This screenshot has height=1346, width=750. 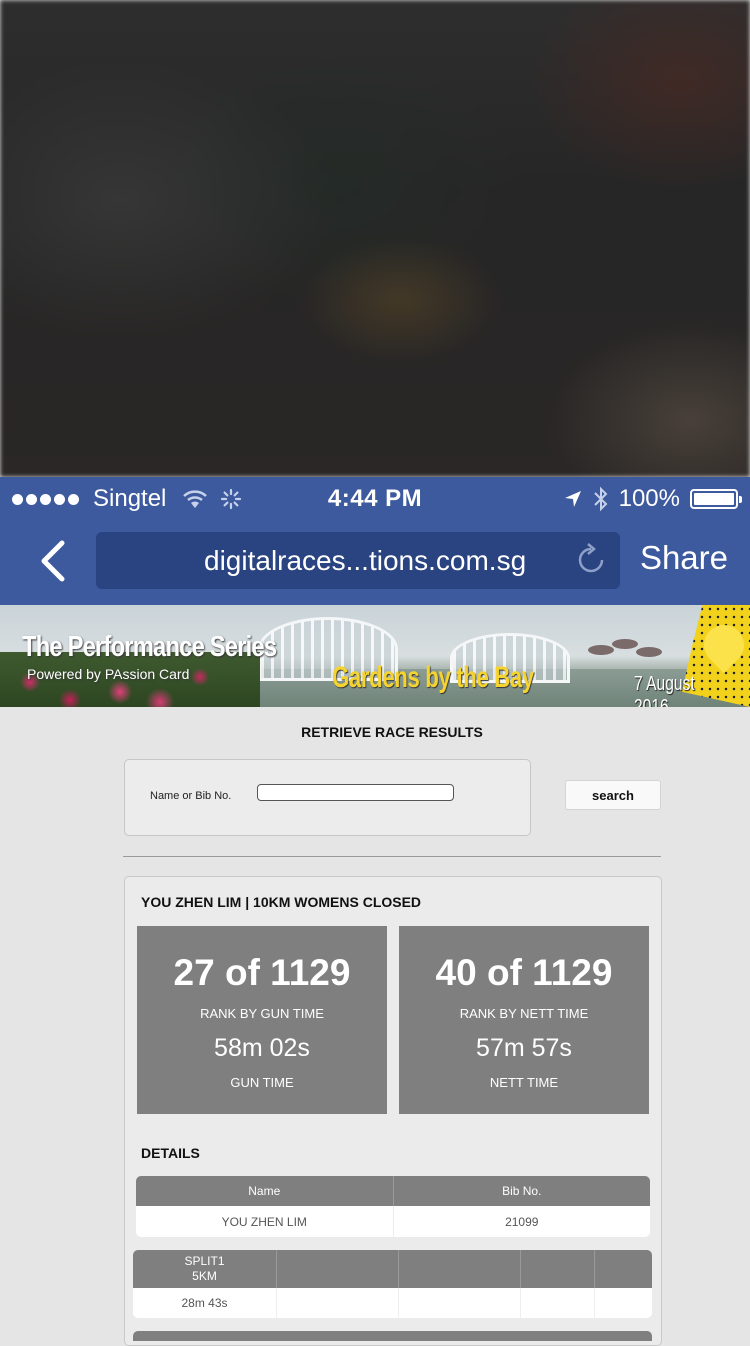 I want to click on banner-subtitle: Powered by PAssion Card, so click(x=108, y=674).